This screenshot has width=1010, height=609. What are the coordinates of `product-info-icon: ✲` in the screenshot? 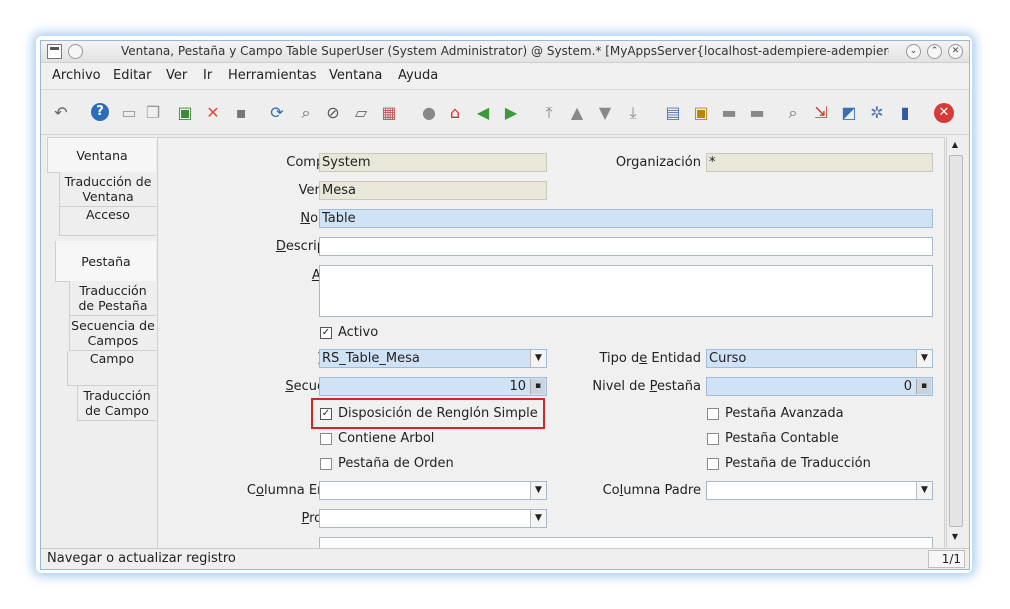 It's located at (877, 113).